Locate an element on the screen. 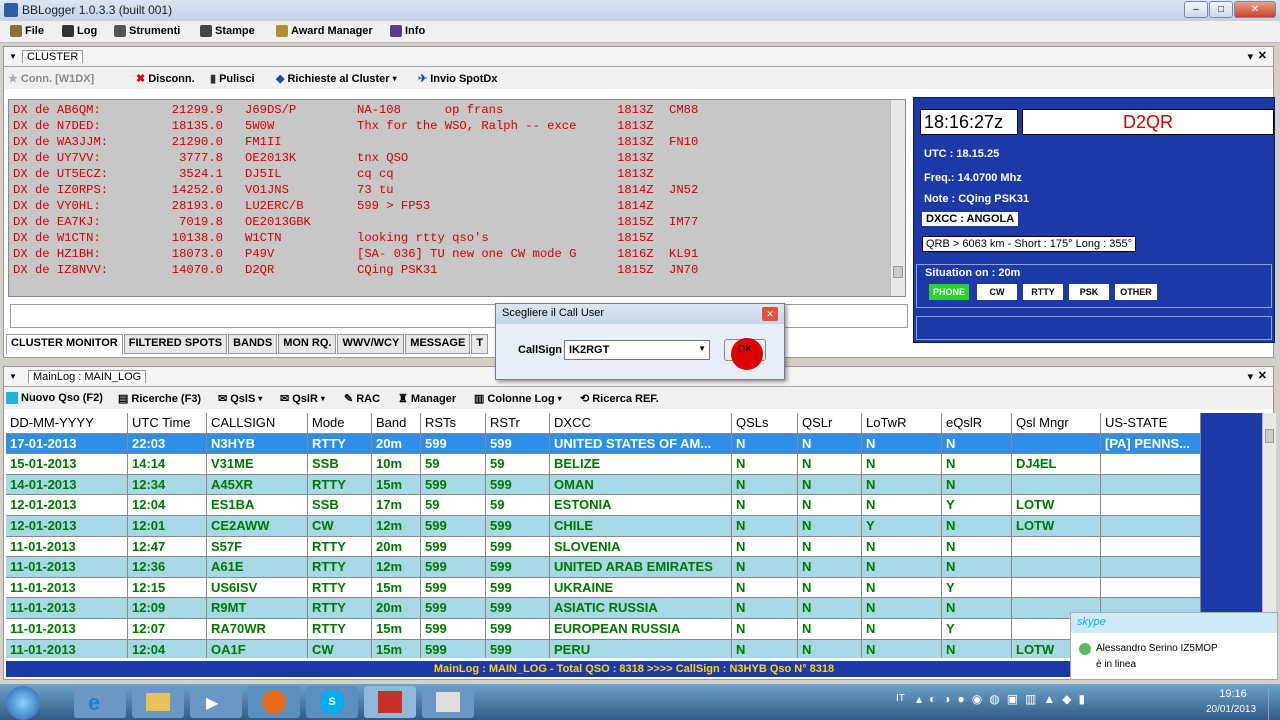  clean-button: ▮ Pulisci is located at coordinates (232, 79).